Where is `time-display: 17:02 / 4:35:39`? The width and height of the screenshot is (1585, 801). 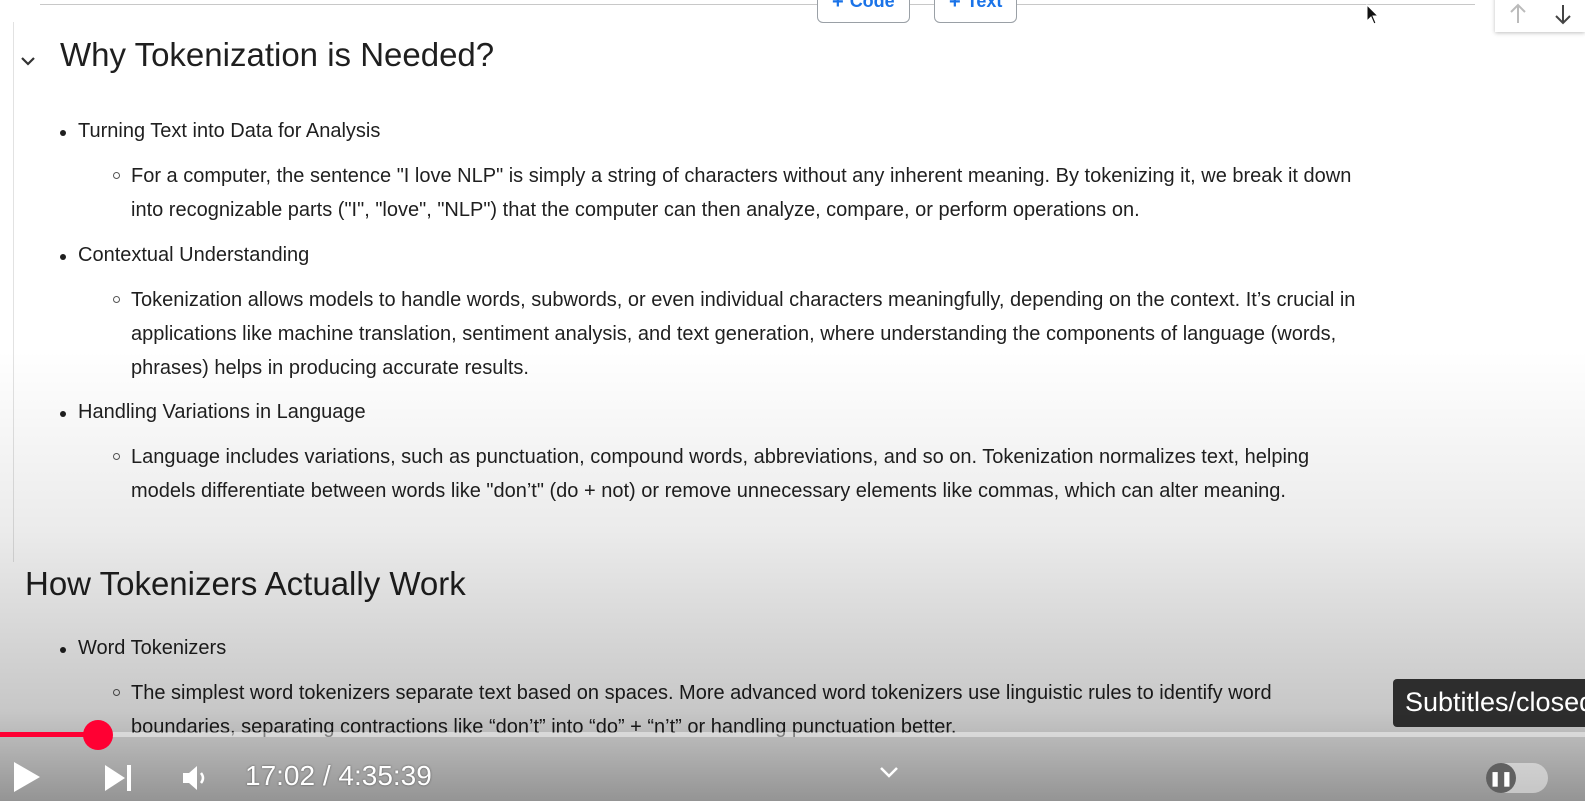
time-display: 17:02 / 4:35:39 is located at coordinates (338, 775).